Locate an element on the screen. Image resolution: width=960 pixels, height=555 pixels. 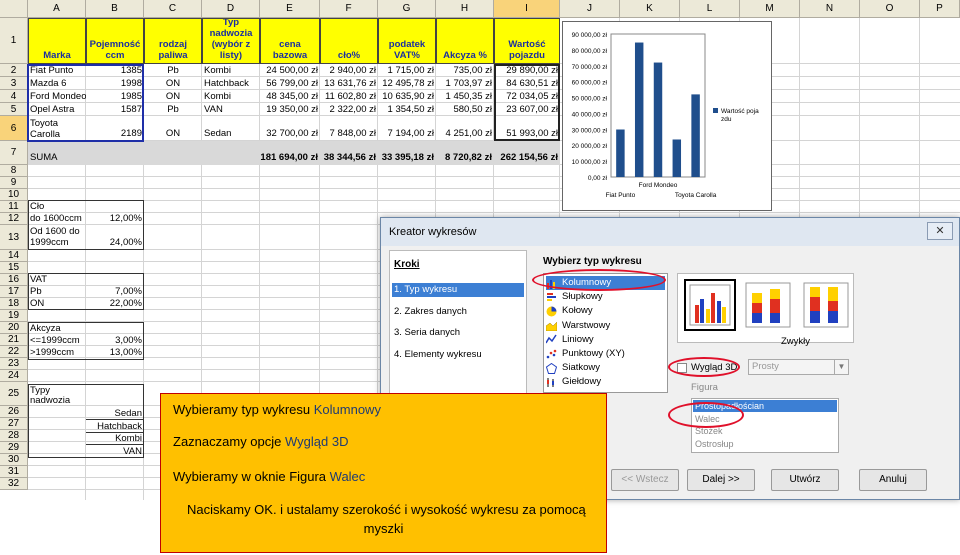
finish-button: Utwórz is located at coordinates (805, 480).